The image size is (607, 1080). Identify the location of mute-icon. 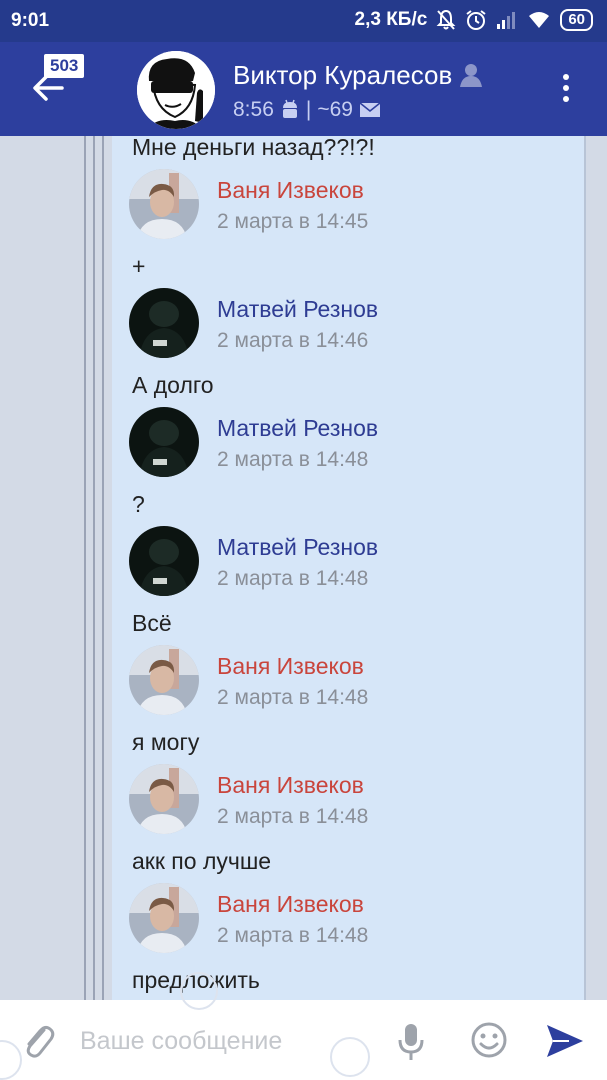
(446, 20).